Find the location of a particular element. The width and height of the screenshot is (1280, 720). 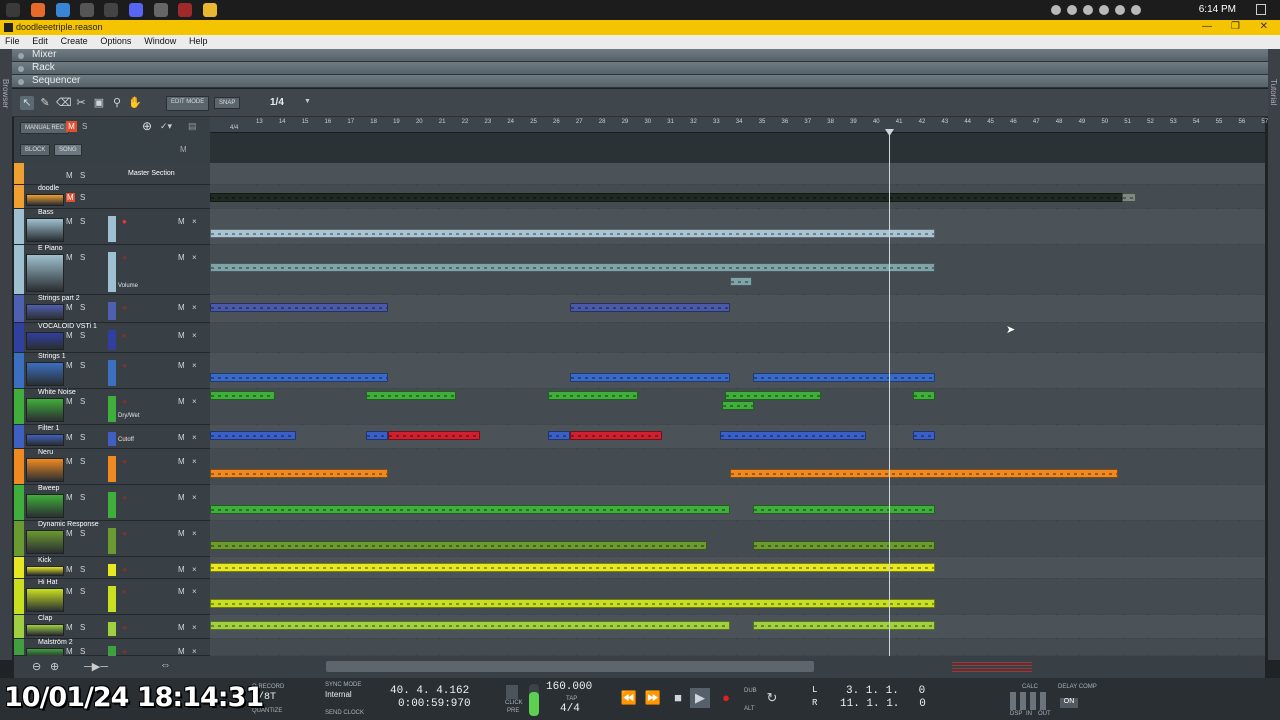

track-name: Strings 1 is located at coordinates (52, 356).